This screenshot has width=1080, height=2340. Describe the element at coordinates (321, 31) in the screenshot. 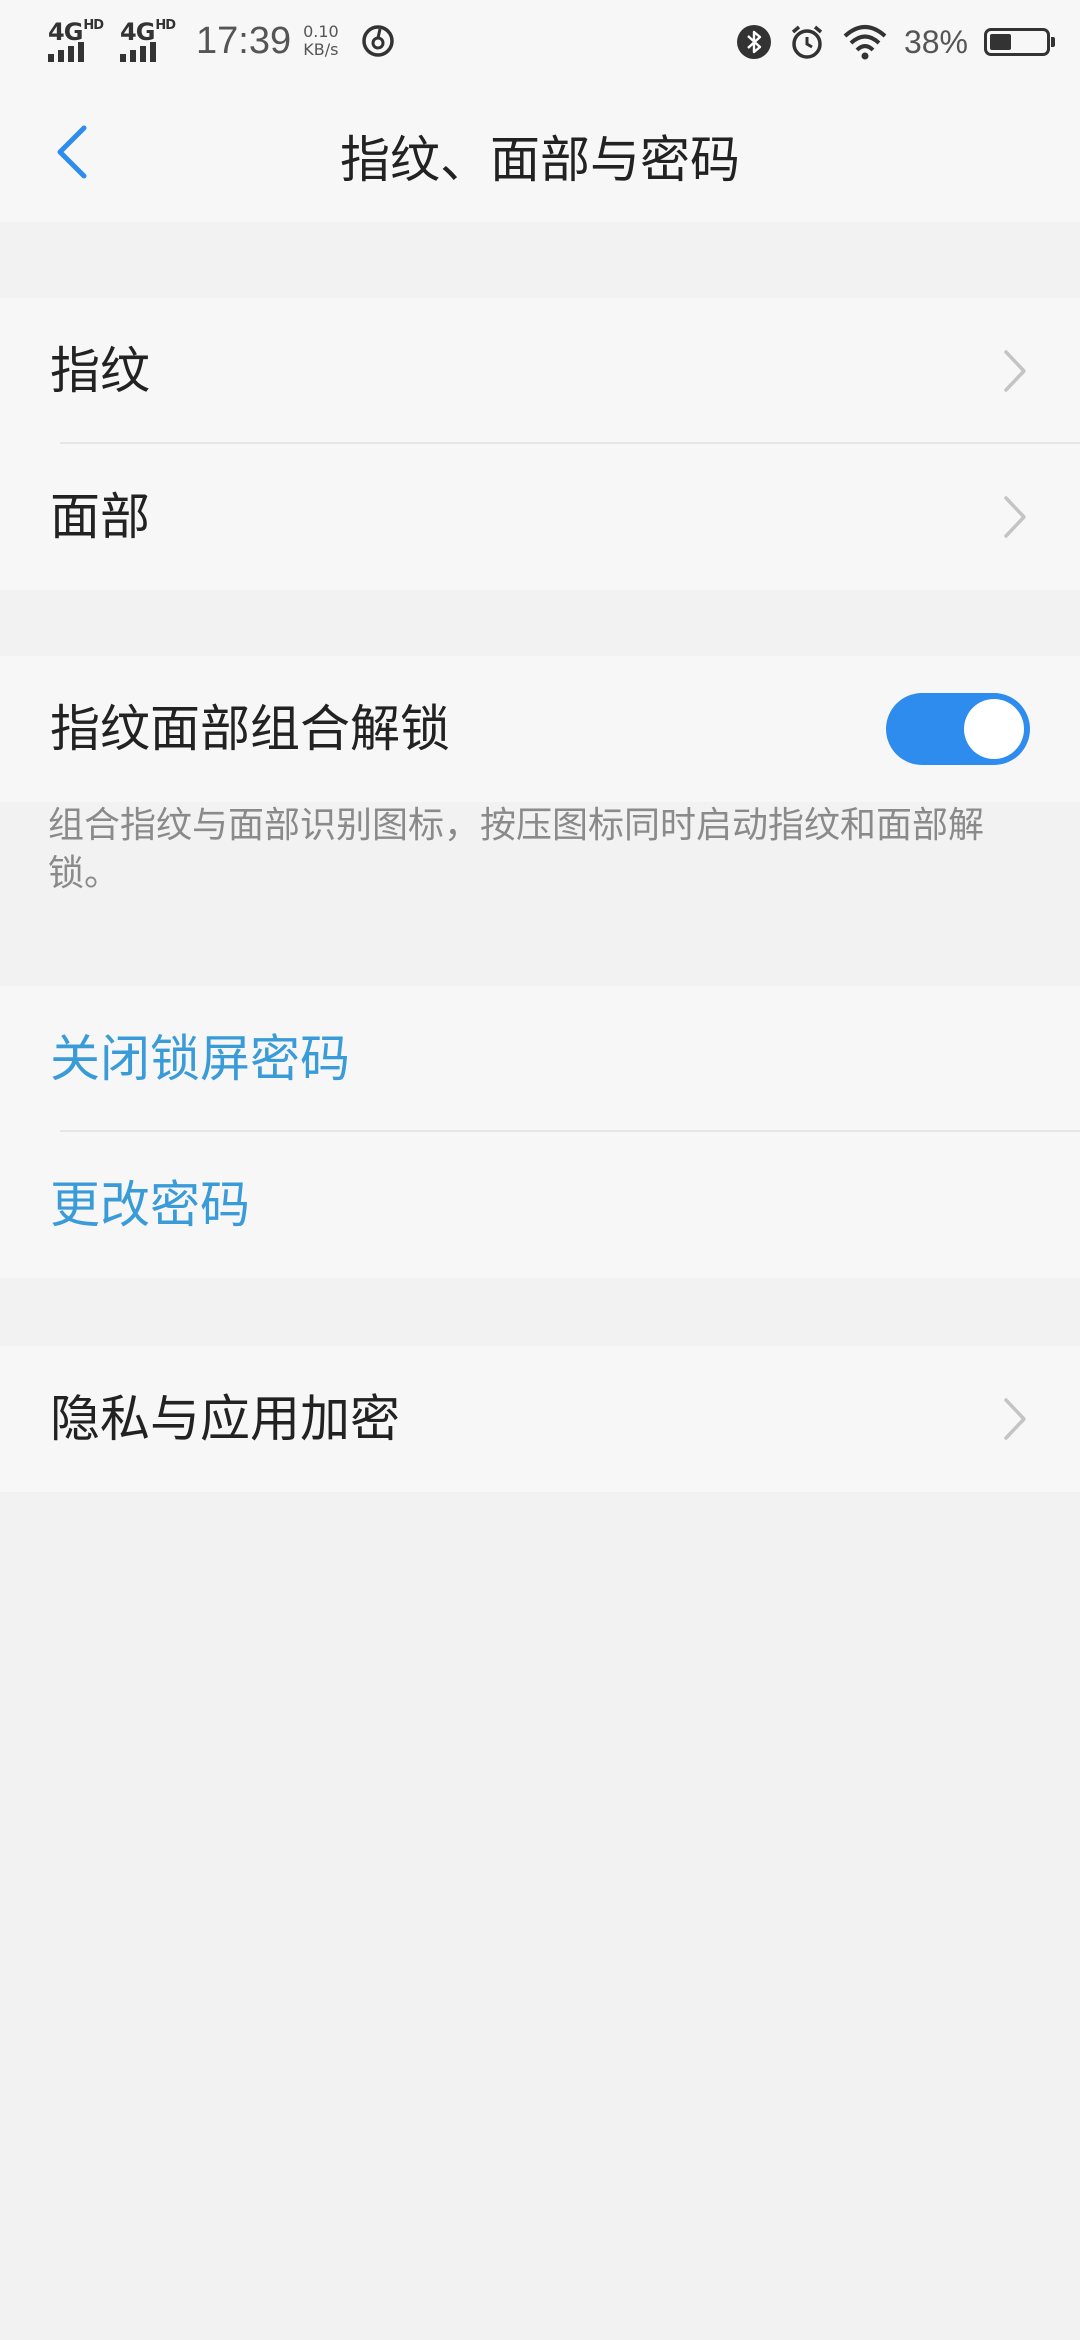

I see `network-speed-value: 0.10` at that location.